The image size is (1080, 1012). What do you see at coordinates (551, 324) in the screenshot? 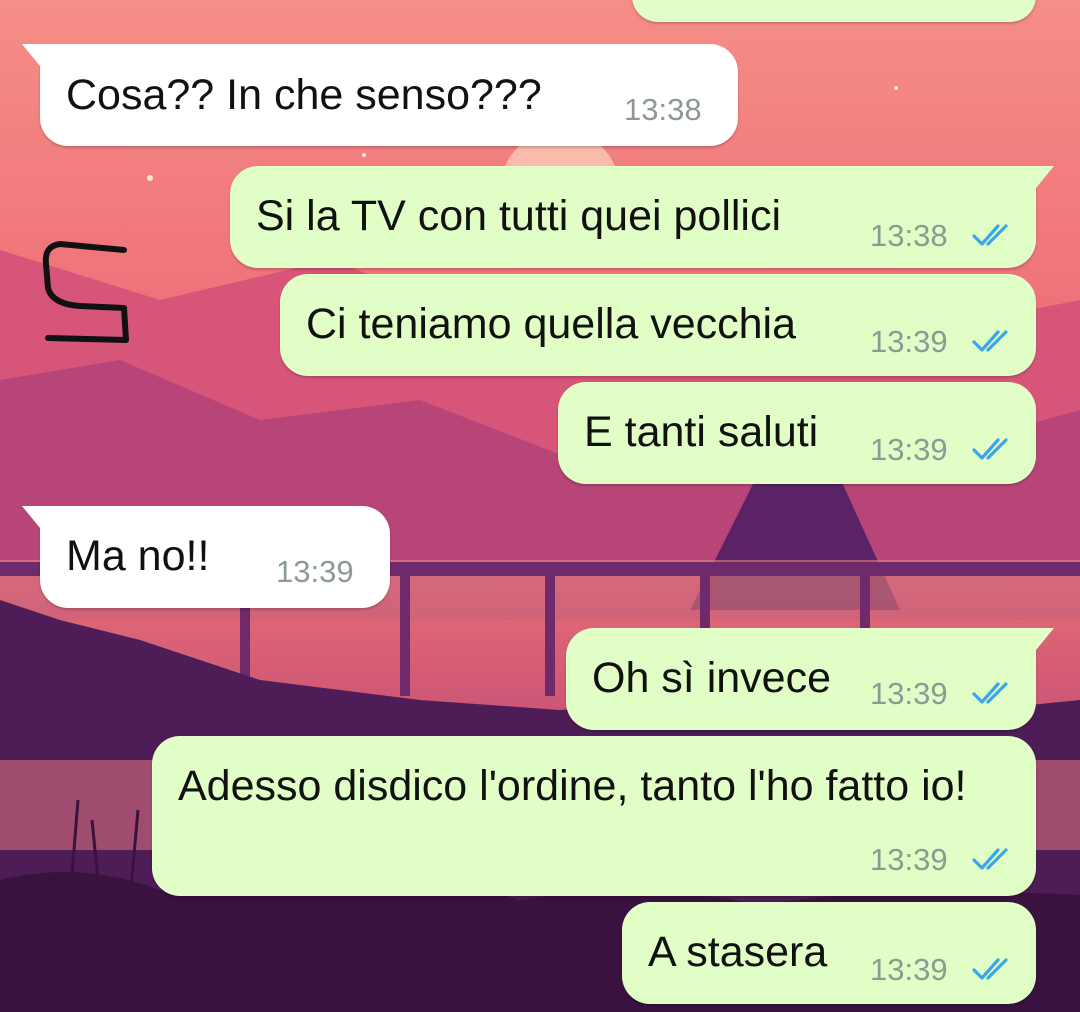
I see `message-text: Ci teniamo quella vecchia` at bounding box center [551, 324].